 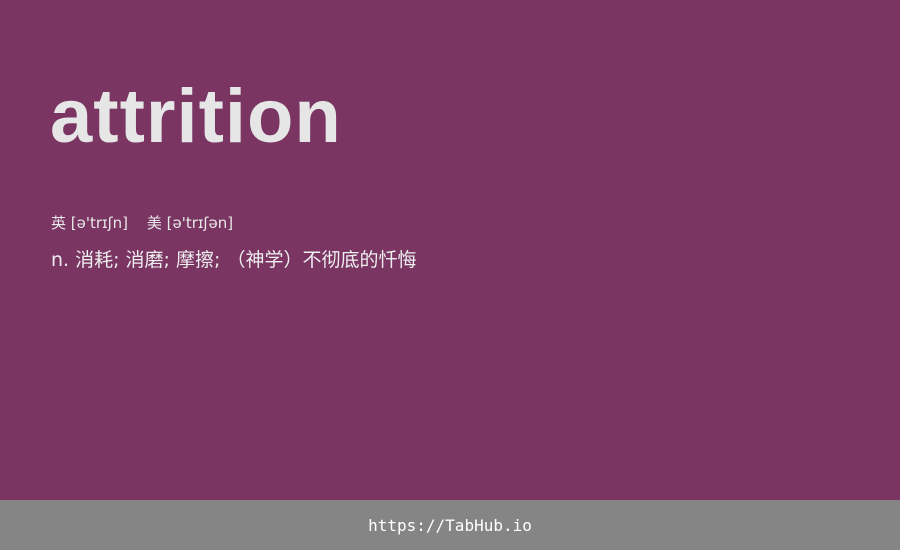 I want to click on us-ipa: [ə'trɪʃən], so click(x=200, y=223).